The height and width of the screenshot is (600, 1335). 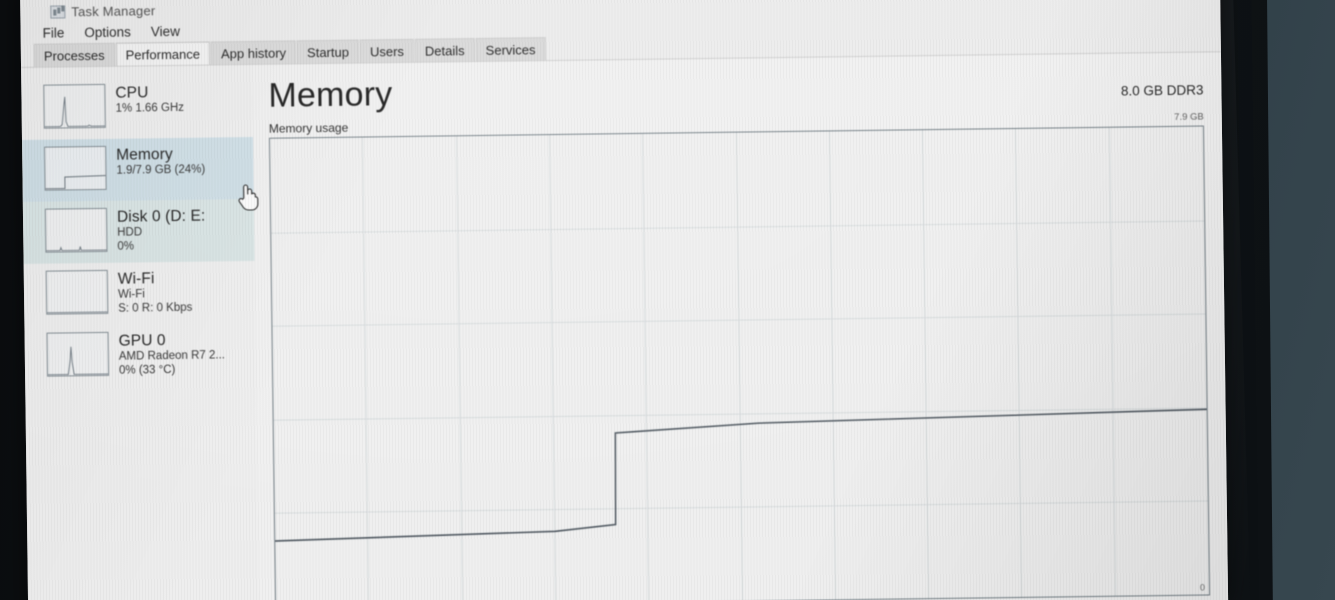 What do you see at coordinates (150, 109) in the screenshot?
I see `sidebar-item-cpu-sub: 1% 1.66 GHz` at bounding box center [150, 109].